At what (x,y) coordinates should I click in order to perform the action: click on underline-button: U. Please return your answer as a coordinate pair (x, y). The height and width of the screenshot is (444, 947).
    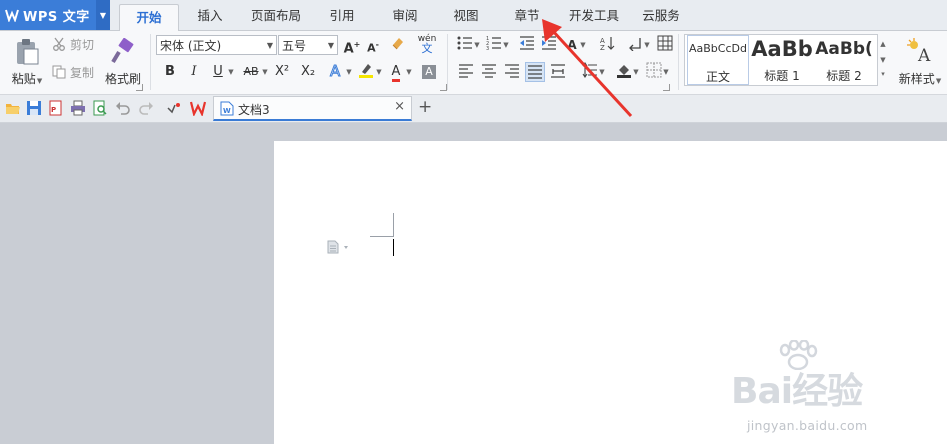
    Looking at the image, I should click on (218, 72).